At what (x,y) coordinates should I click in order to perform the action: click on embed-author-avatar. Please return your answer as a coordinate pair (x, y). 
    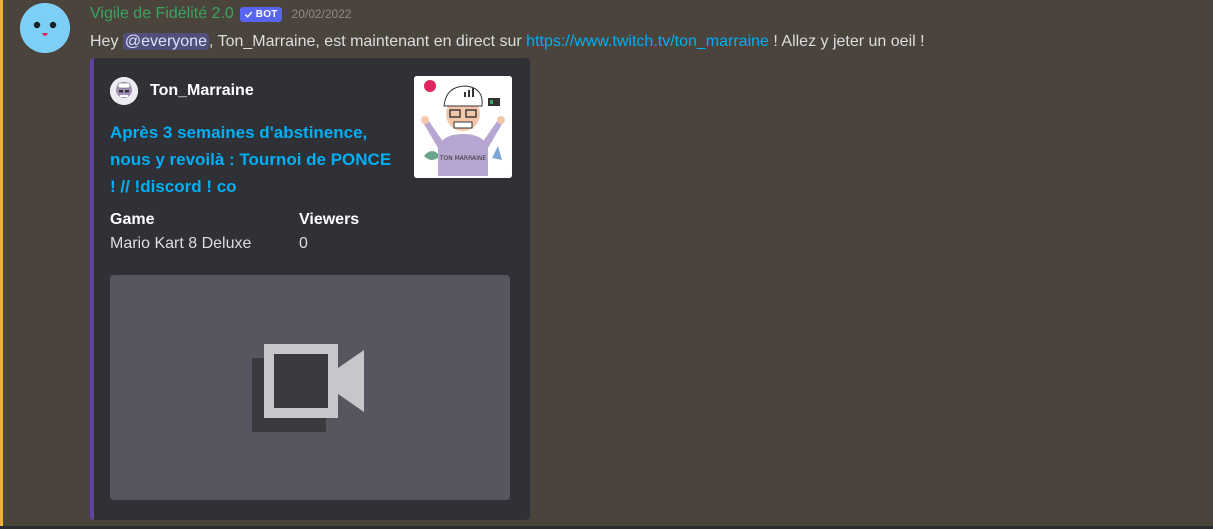
    Looking at the image, I should click on (124, 91).